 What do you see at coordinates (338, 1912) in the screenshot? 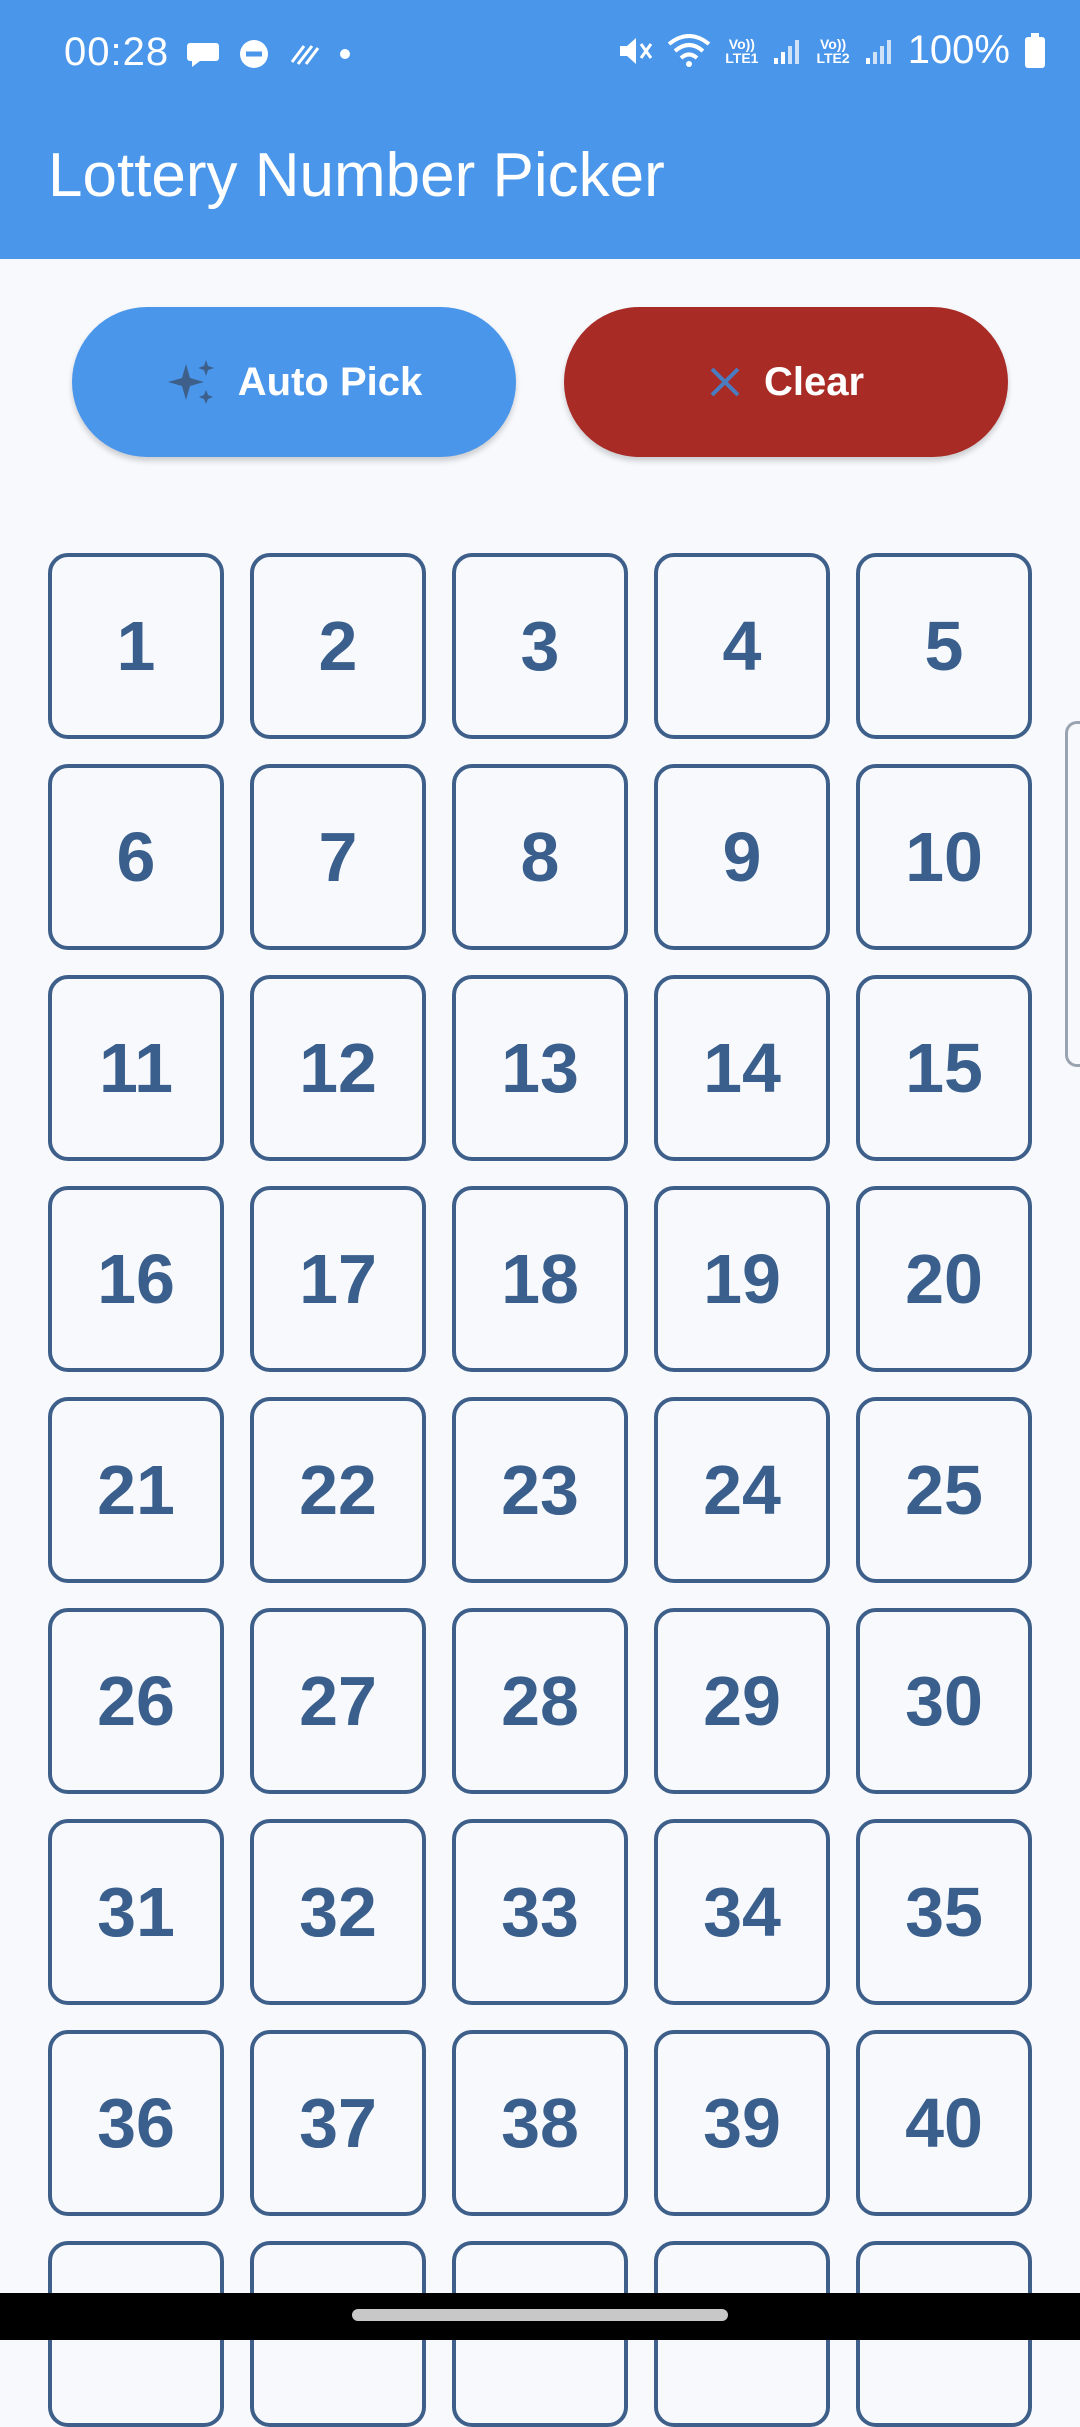
I see `number-cell: 32` at bounding box center [338, 1912].